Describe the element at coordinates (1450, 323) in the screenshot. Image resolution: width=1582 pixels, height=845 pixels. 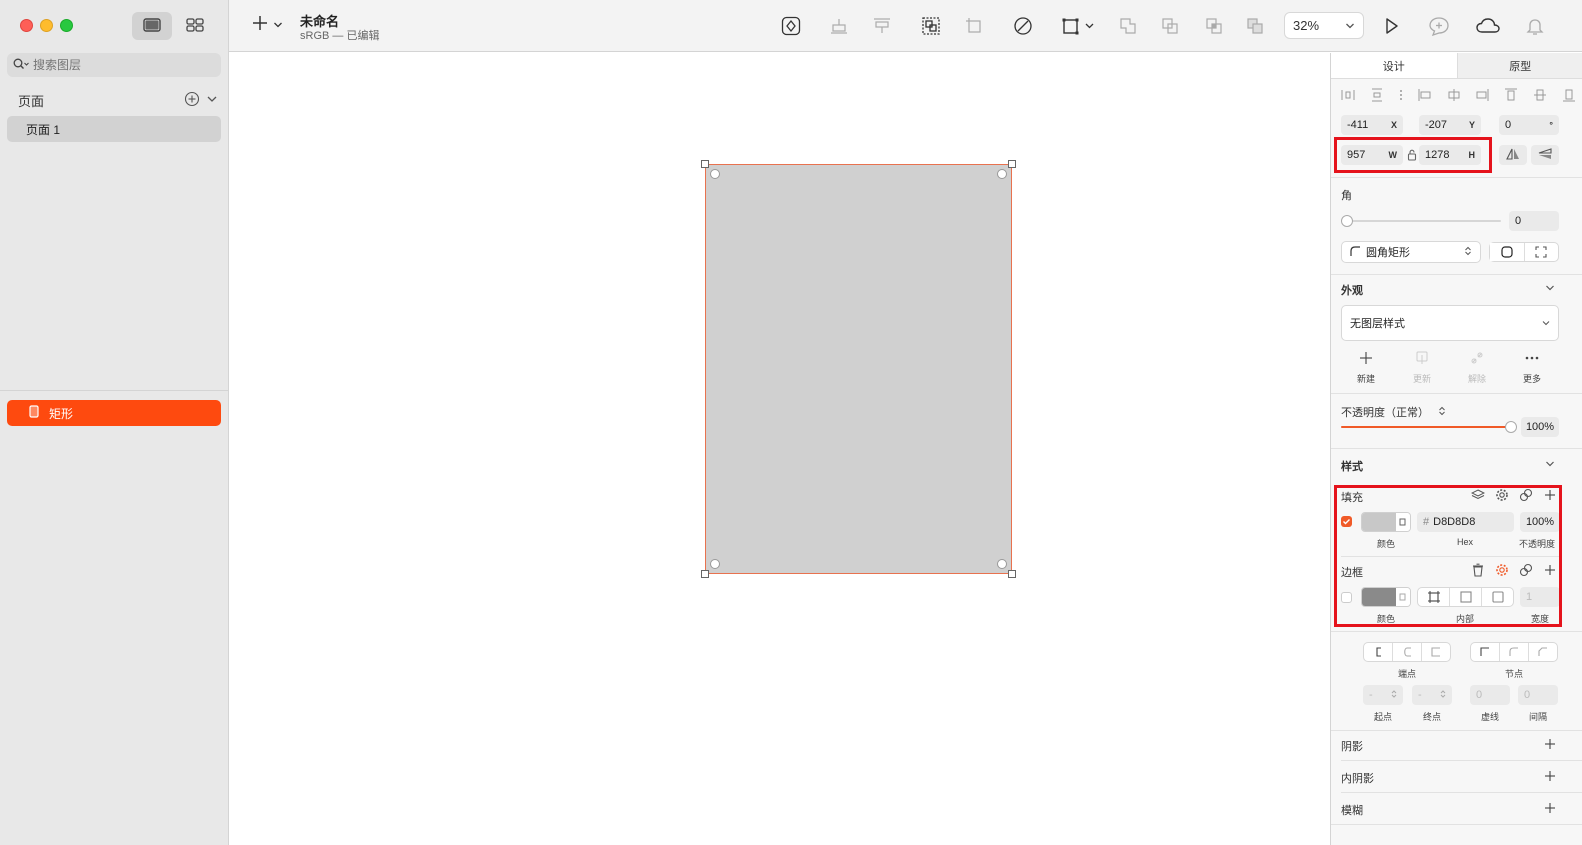
I see `layer-style-select: 无图层样式` at that location.